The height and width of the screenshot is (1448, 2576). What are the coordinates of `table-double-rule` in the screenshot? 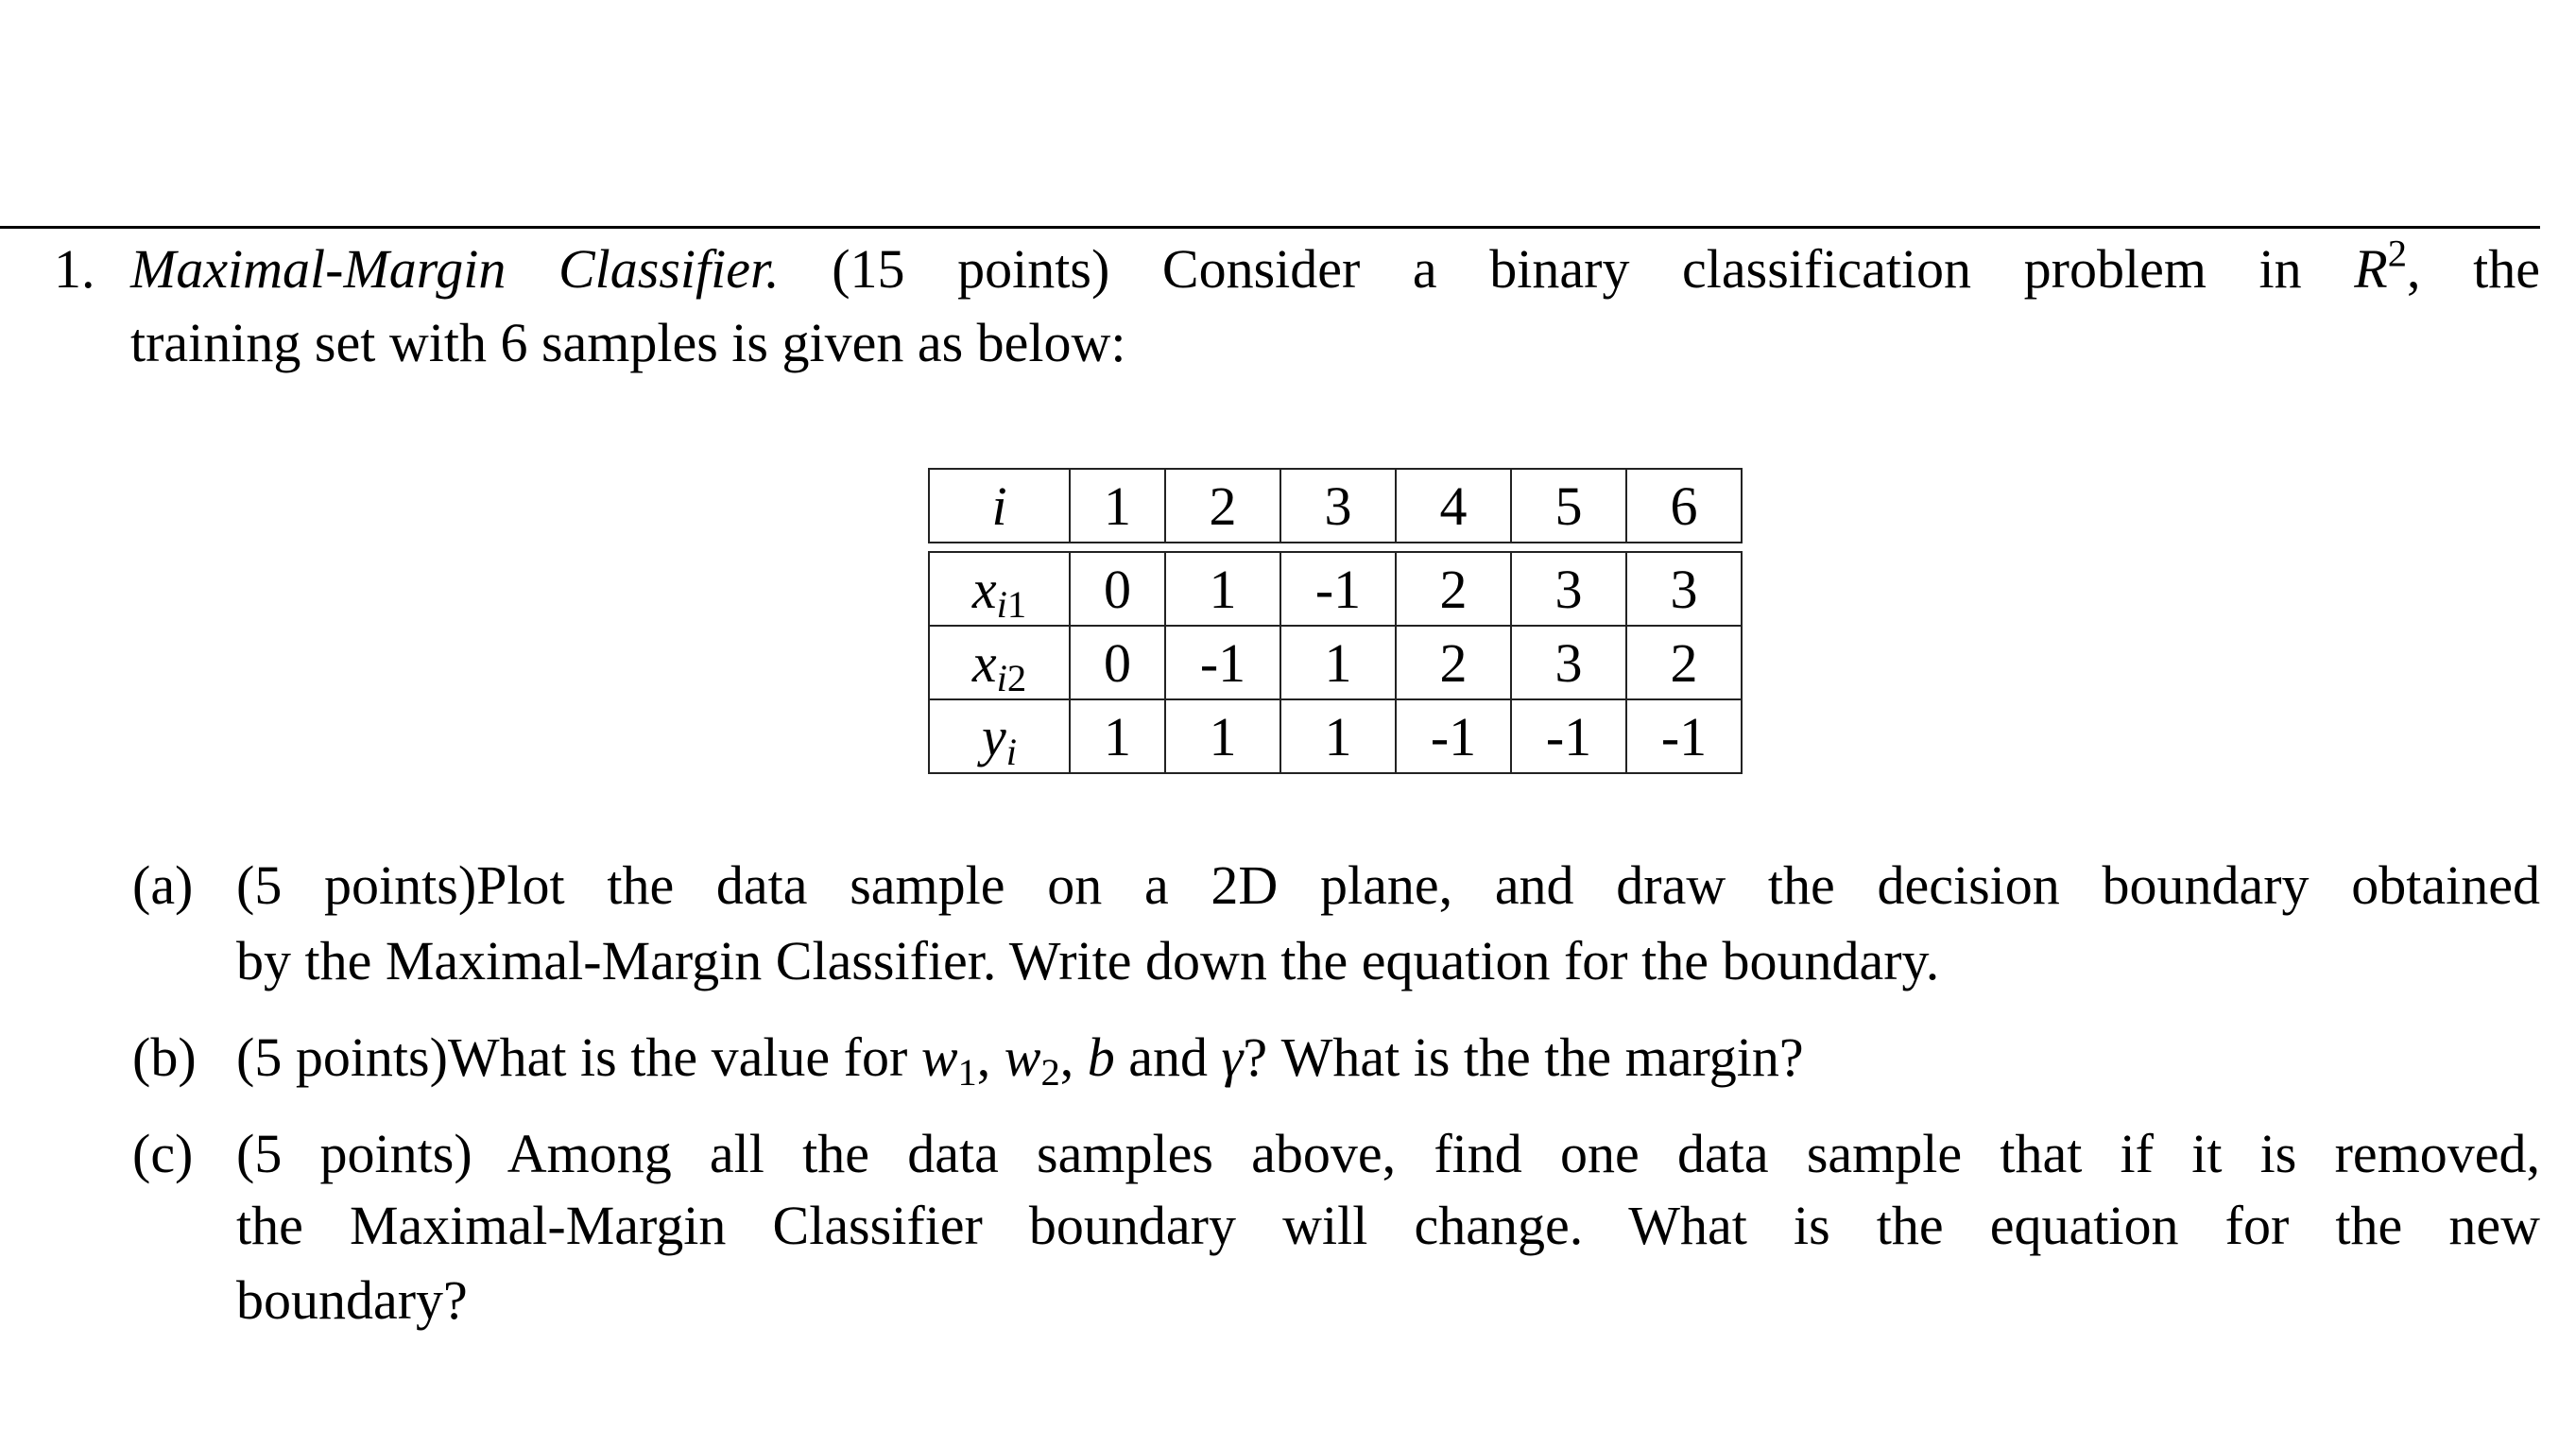 It's located at (1335, 547).